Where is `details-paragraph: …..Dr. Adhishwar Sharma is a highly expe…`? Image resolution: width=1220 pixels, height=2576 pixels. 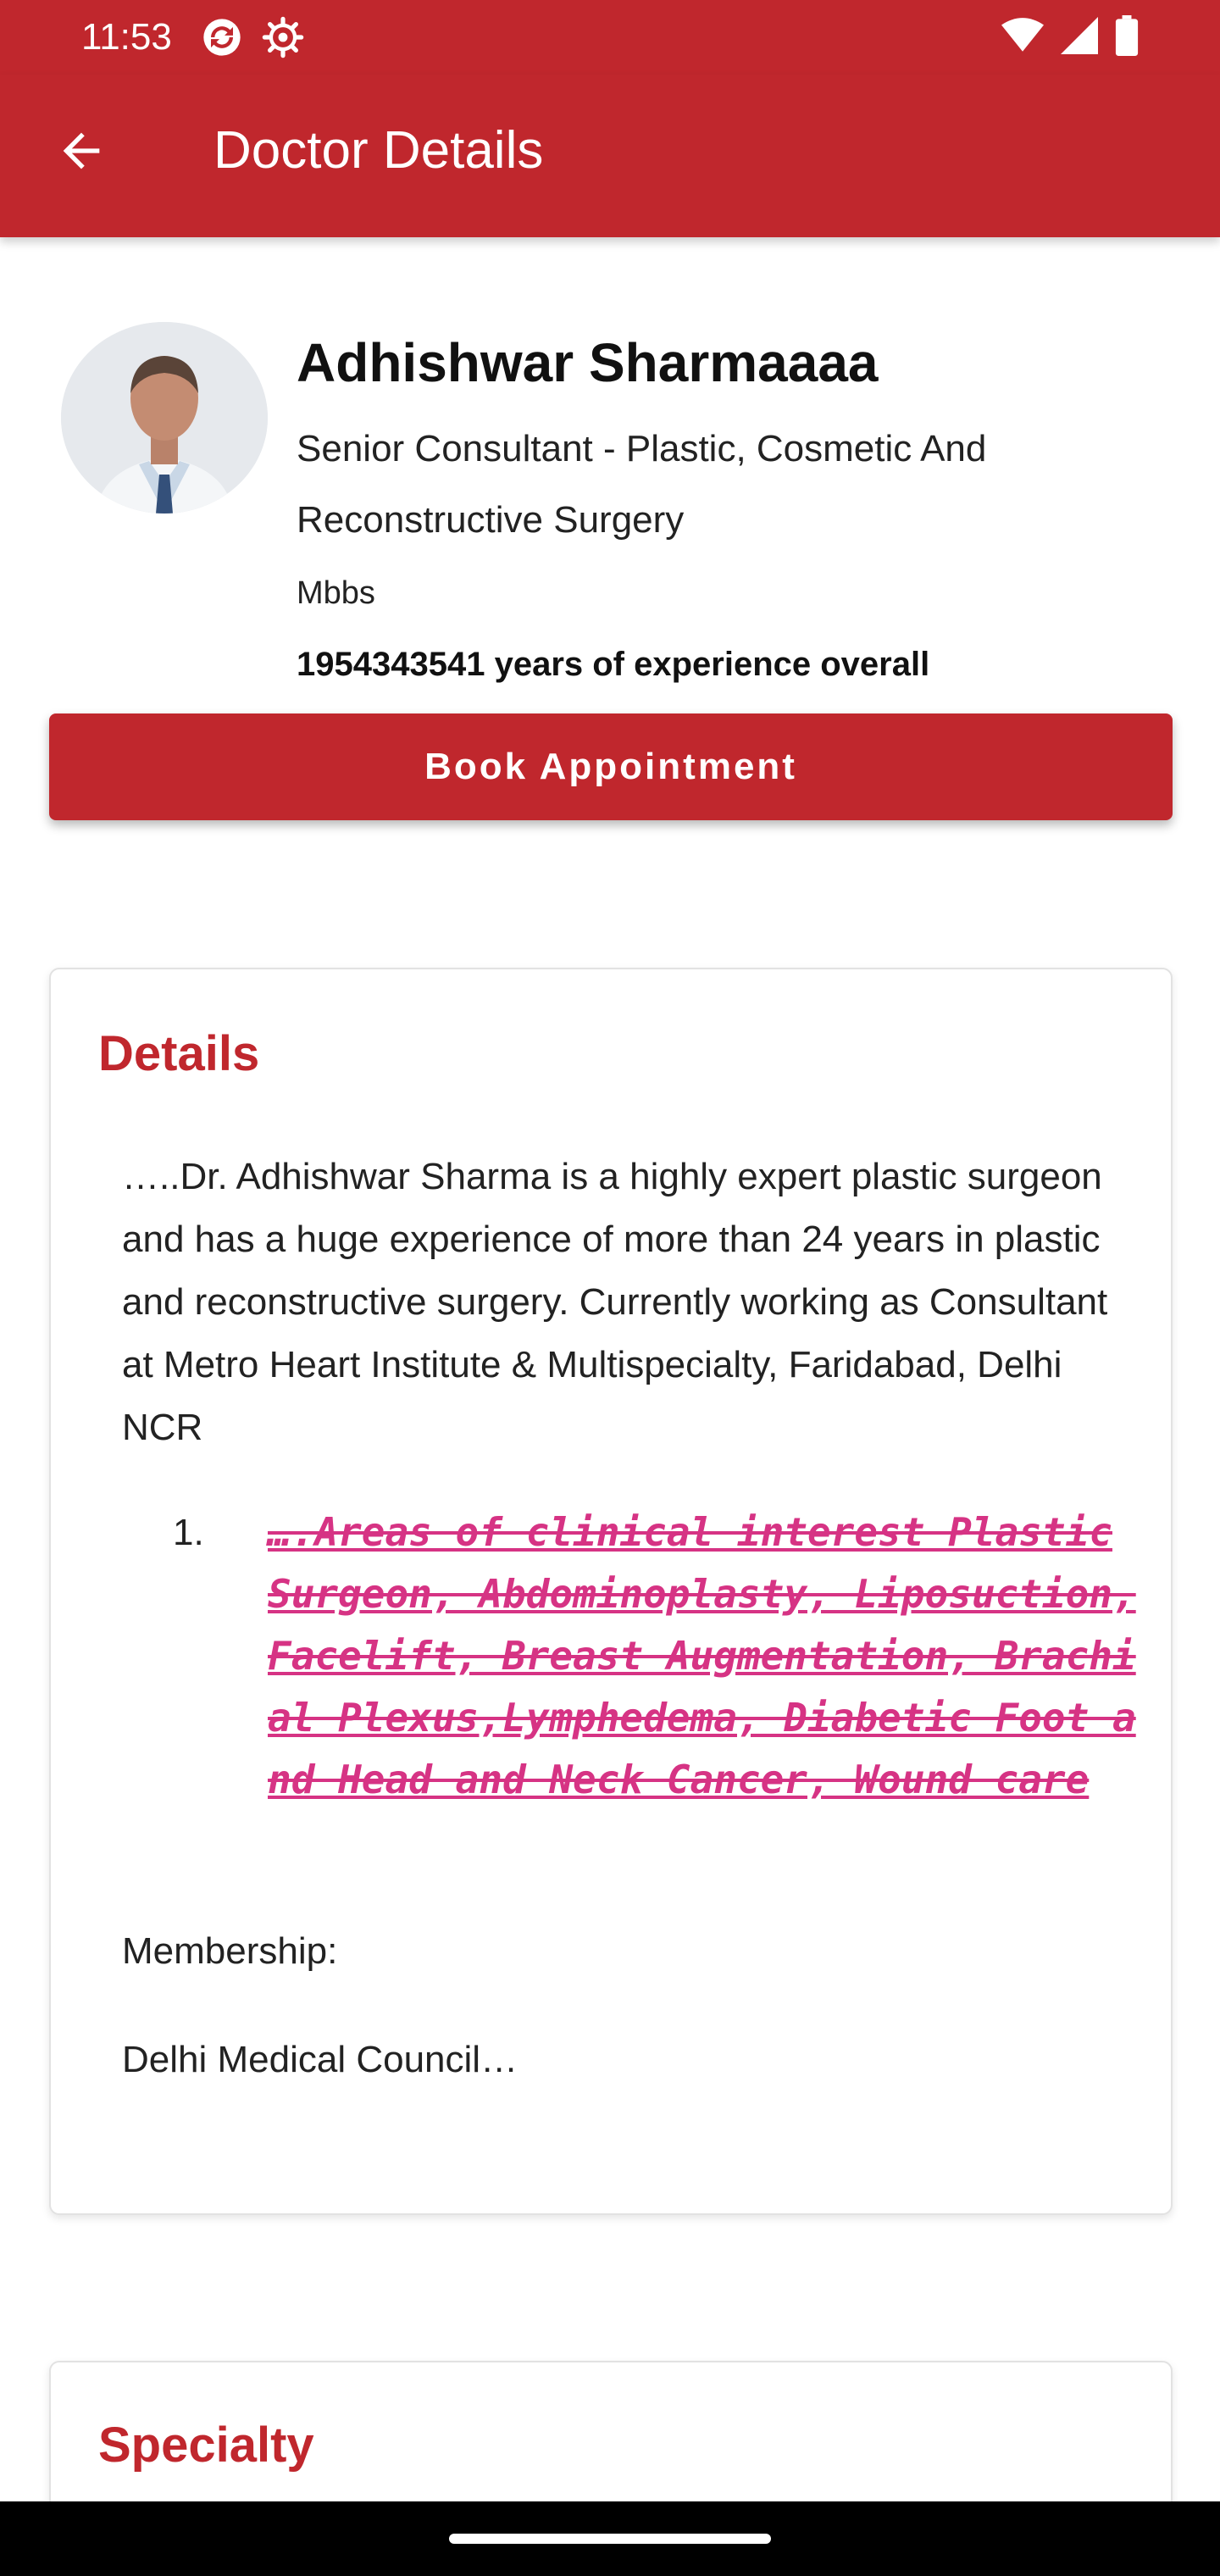
details-paragraph: …..Dr. Adhishwar Sharma is a highly expe… is located at coordinates (615, 1302).